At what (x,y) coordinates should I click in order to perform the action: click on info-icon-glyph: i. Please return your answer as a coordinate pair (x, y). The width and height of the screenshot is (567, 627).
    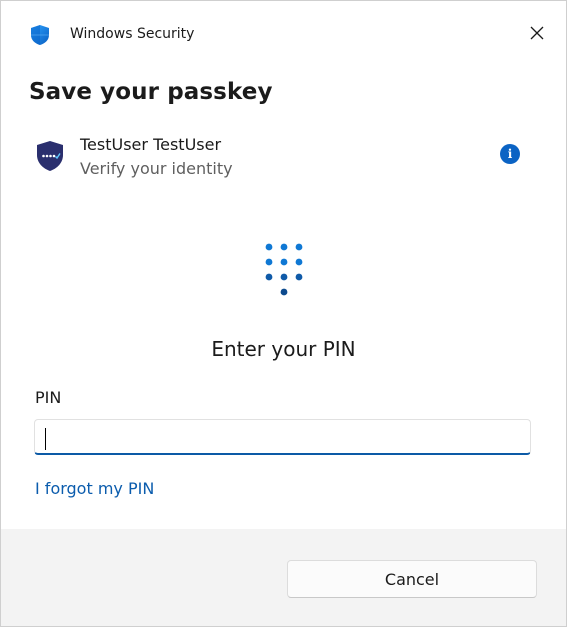
    Looking at the image, I should click on (510, 154).